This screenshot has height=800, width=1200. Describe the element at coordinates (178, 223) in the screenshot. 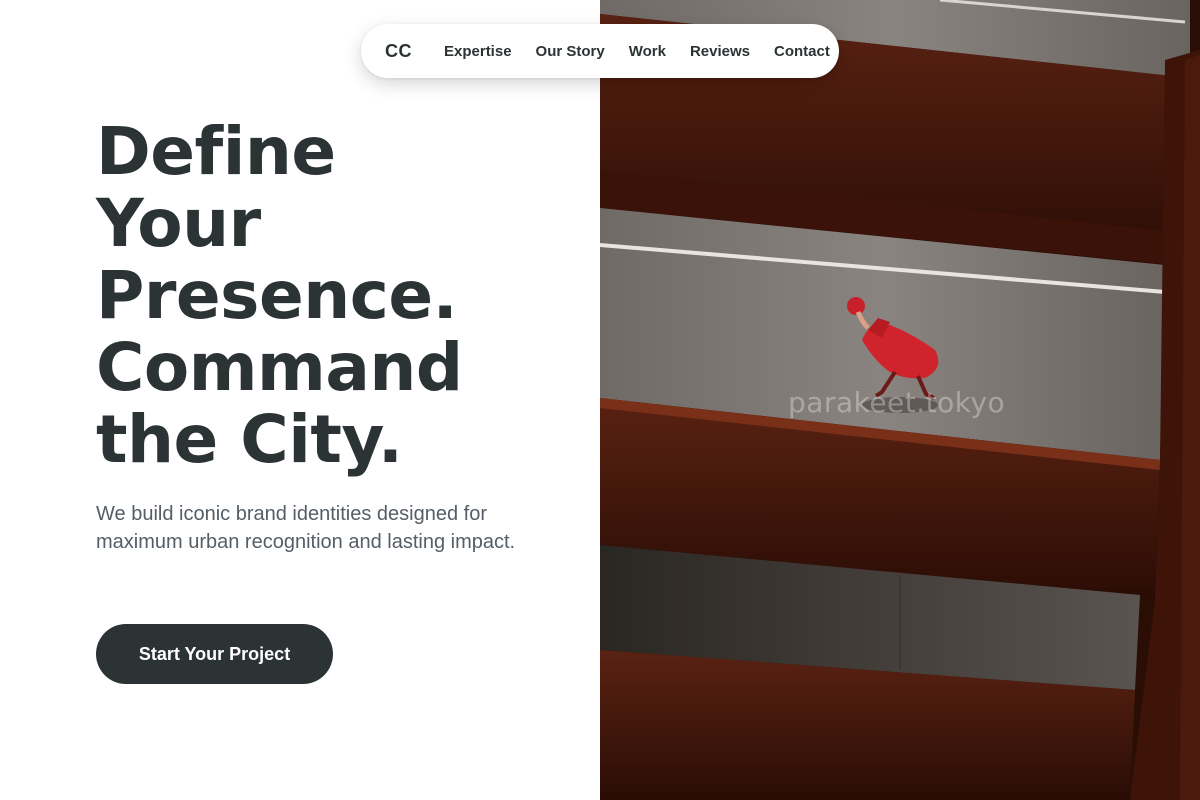

I see `headline-line: Your` at that location.